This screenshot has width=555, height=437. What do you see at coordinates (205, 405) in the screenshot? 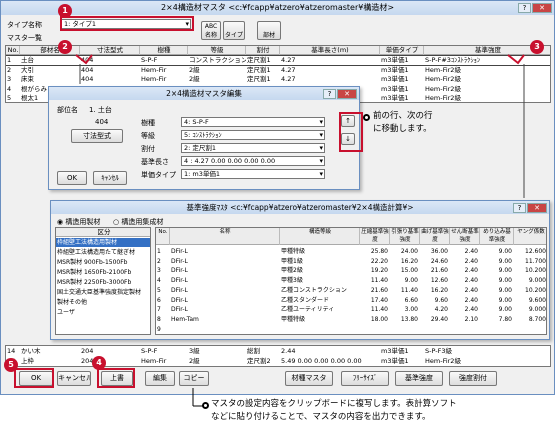
I see `note-copy-bullet` at bounding box center [205, 405].